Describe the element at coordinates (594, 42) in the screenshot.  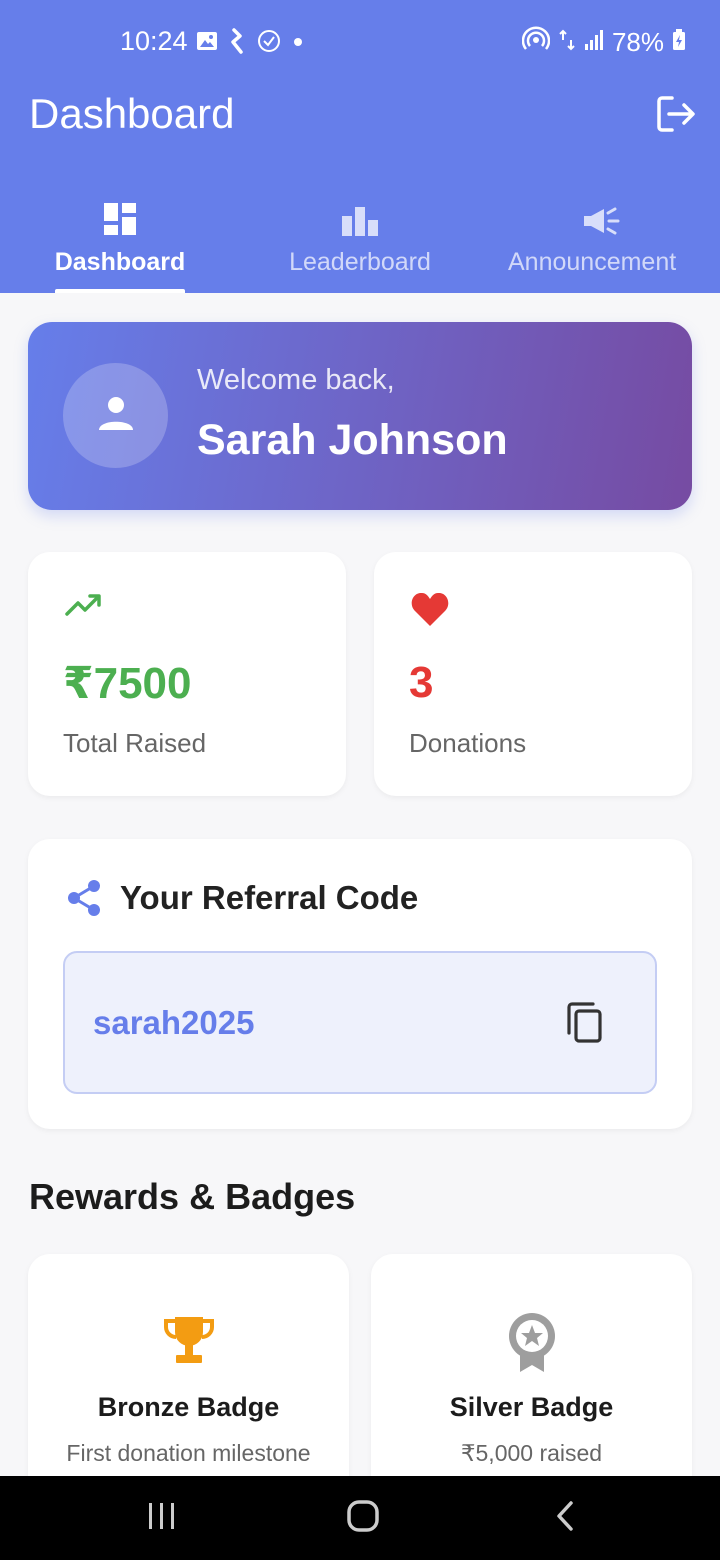
I see `signal-icon` at that location.